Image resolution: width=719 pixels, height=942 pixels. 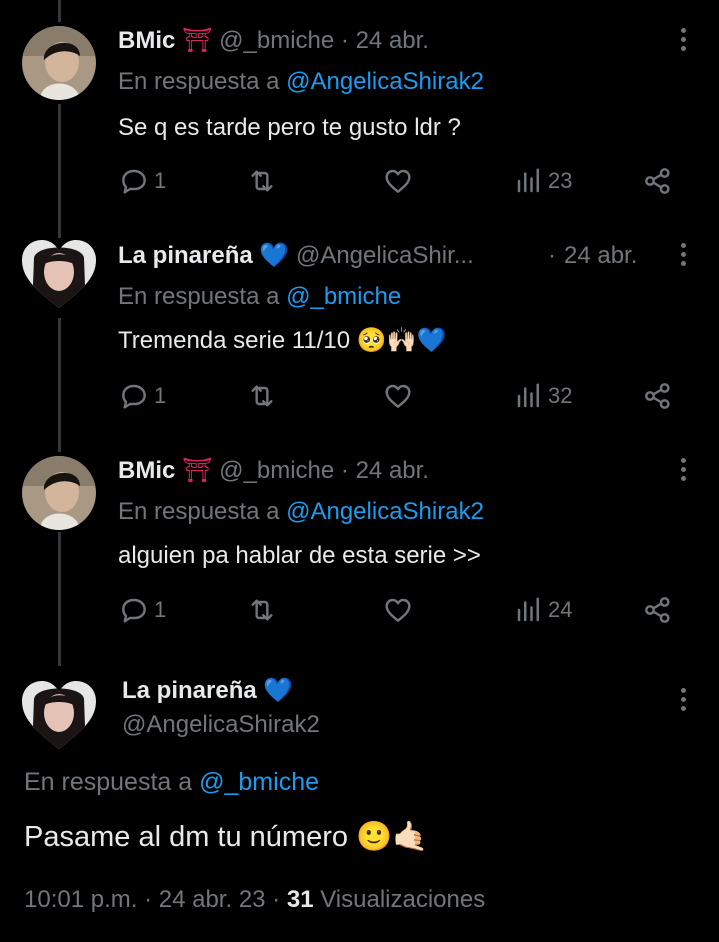 What do you see at coordinates (300, 899) in the screenshot?
I see `views-count: 31` at bounding box center [300, 899].